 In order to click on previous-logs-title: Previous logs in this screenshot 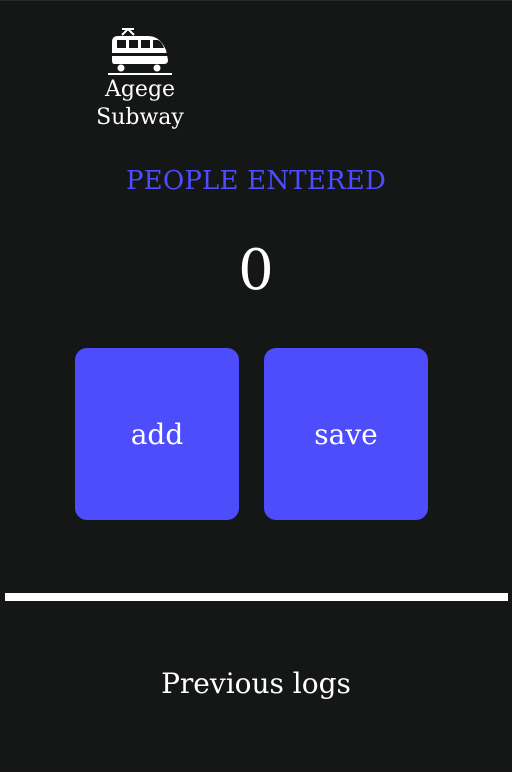, I will do `click(256, 683)`.